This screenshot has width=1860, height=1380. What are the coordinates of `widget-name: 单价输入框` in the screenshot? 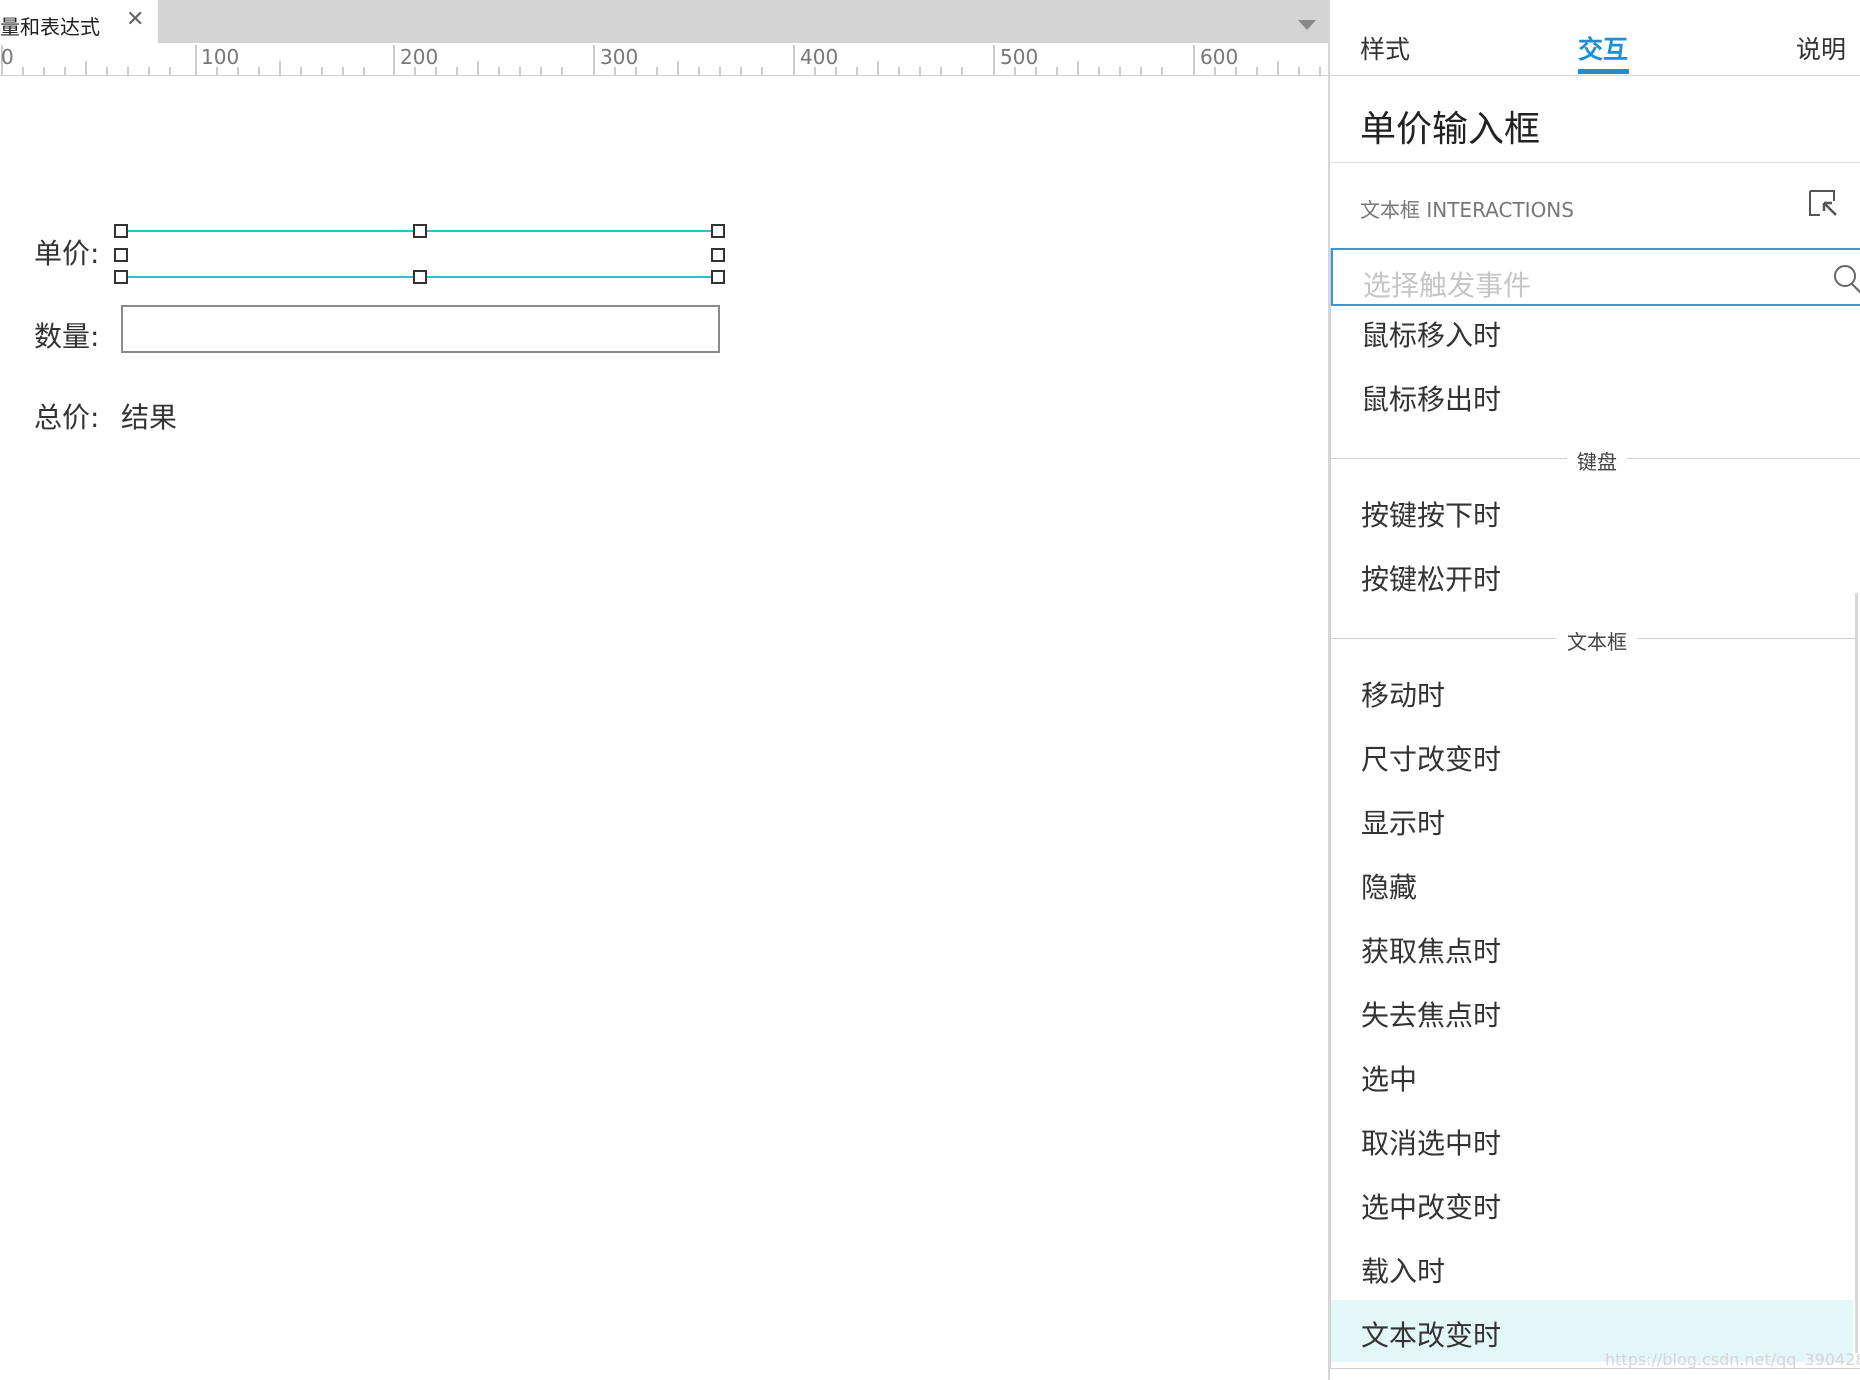 It's located at (1450, 126).